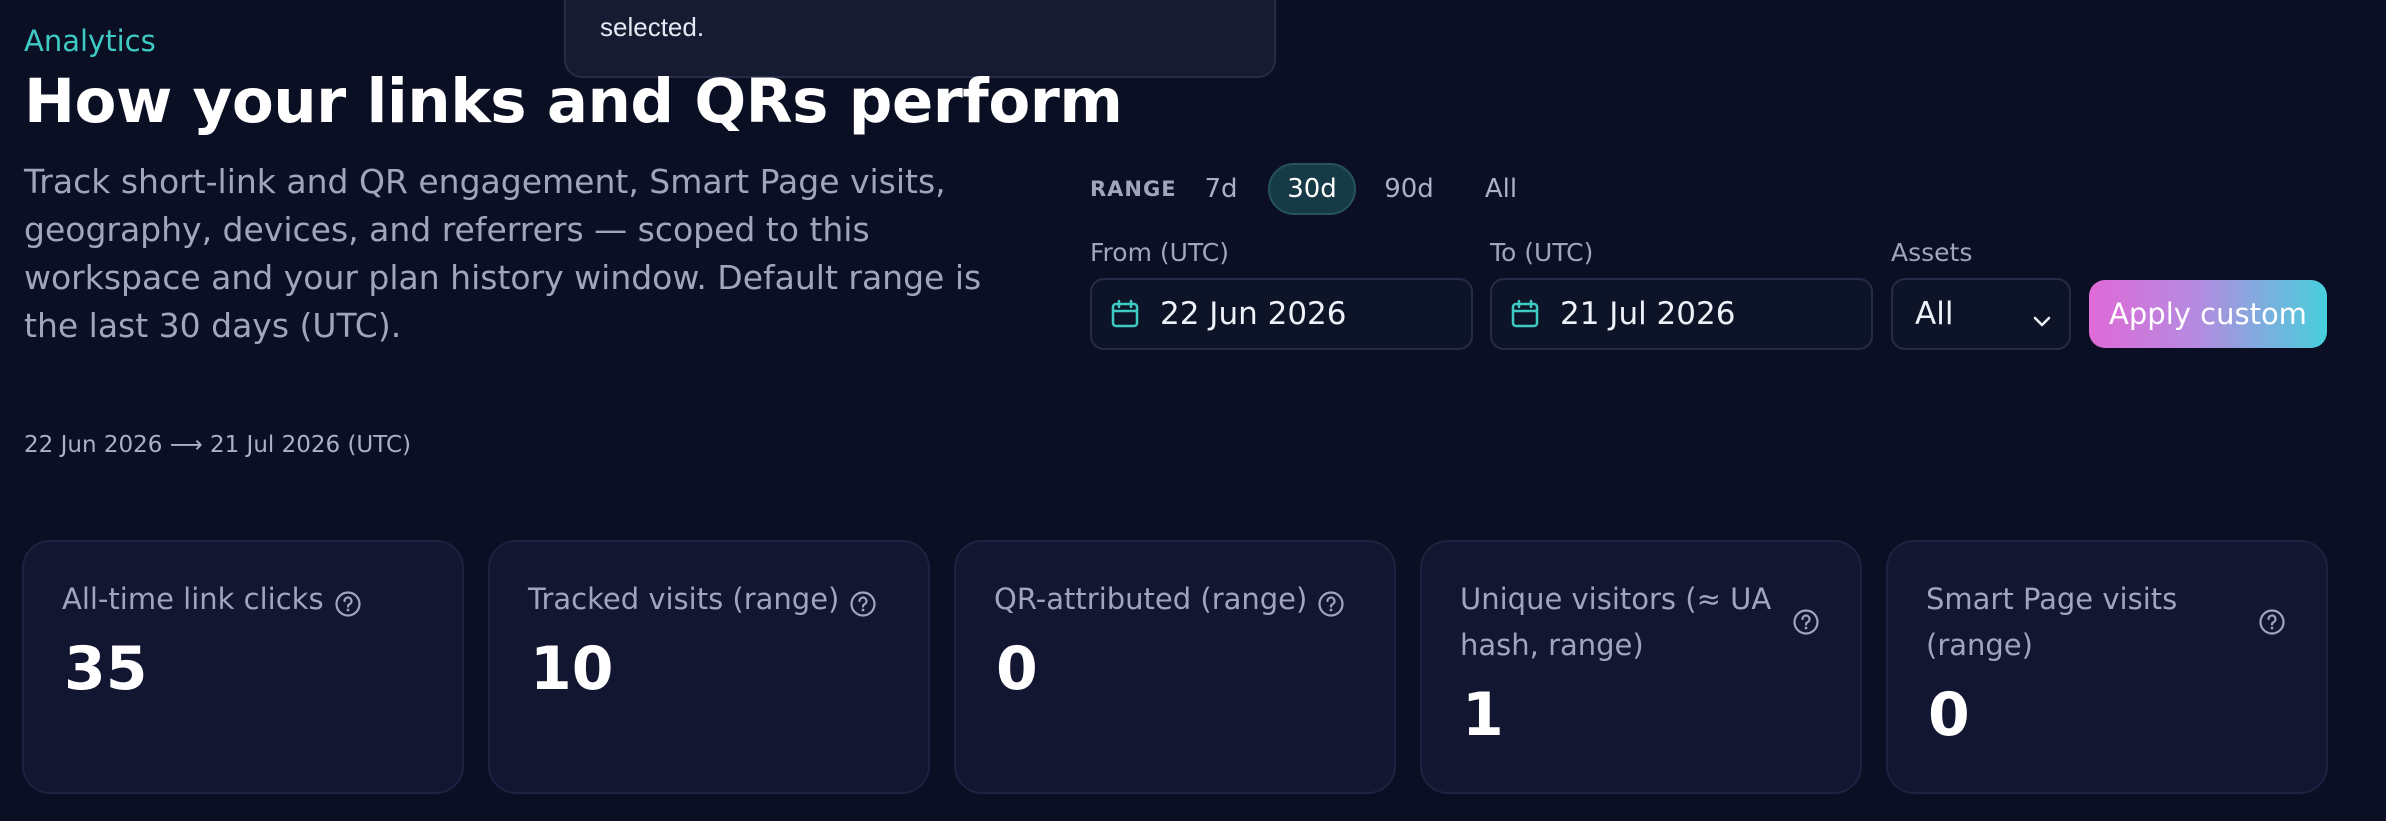 This screenshot has height=821, width=2386. I want to click on stat-label-text: Unique visitors (≈ UA hash, range), so click(1616, 622).